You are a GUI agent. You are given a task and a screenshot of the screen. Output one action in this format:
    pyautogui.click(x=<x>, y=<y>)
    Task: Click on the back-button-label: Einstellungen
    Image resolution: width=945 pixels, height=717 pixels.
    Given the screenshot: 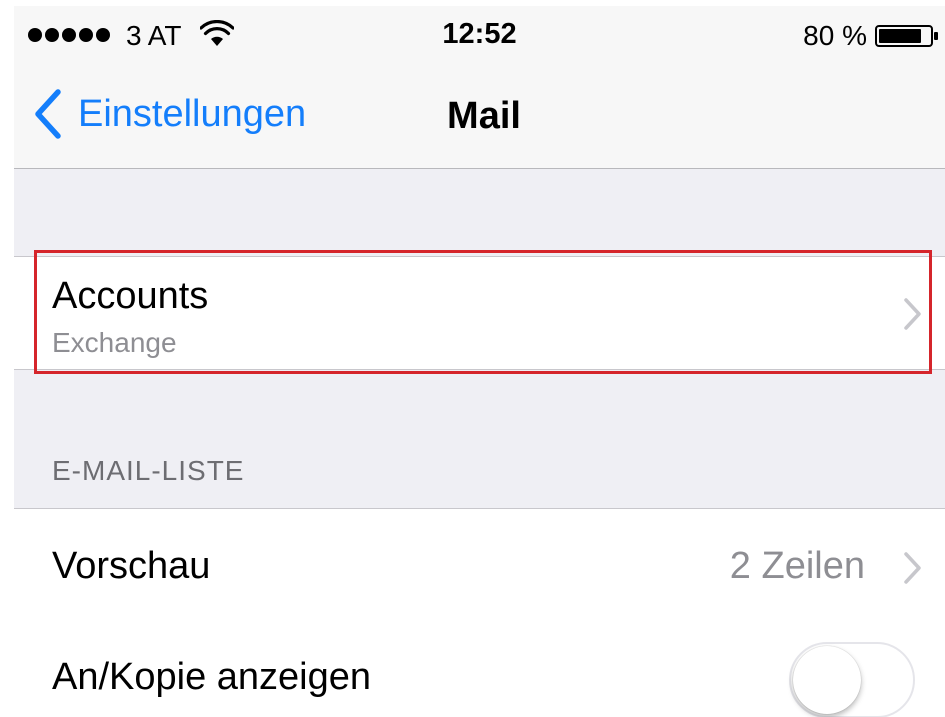 What is the action you would take?
    pyautogui.click(x=192, y=113)
    